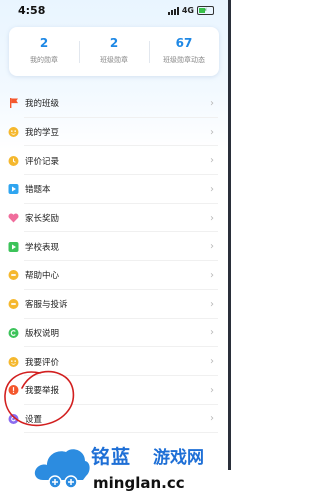 The width and height of the screenshot is (320, 500). I want to click on menu-item-my-class: 我的班级 ›, so click(114, 103).